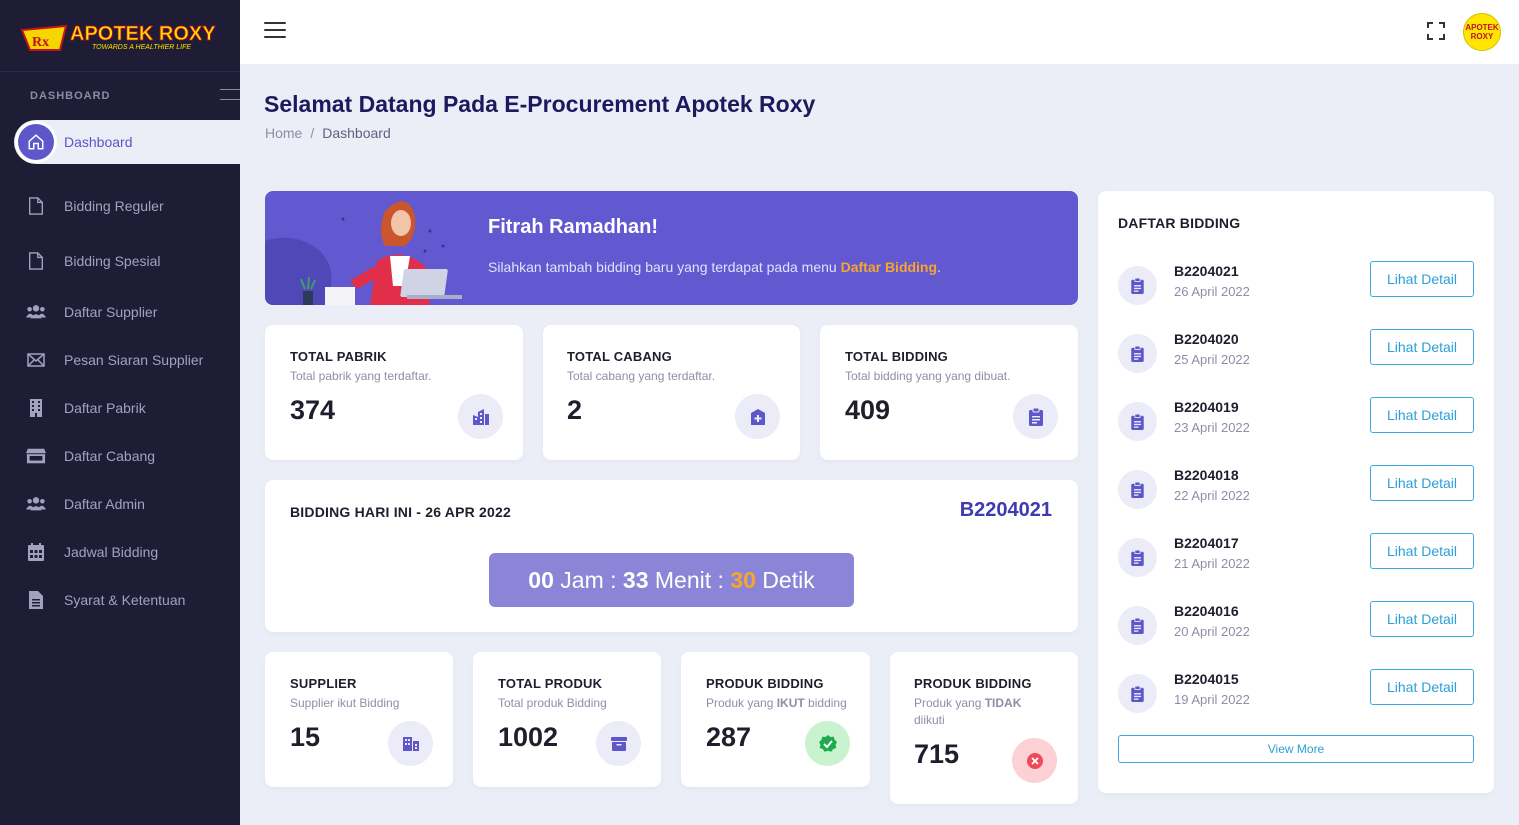 The width and height of the screenshot is (1519, 825). What do you see at coordinates (105, 408) in the screenshot?
I see `sidebar-item-label: Daftar Pabrik` at bounding box center [105, 408].